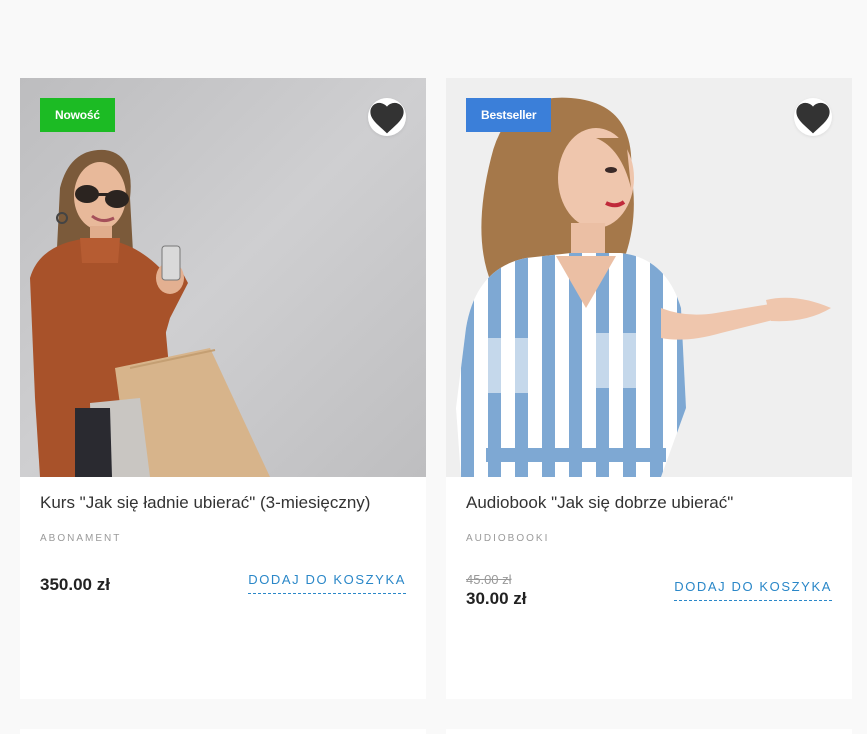  Describe the element at coordinates (489, 579) in the screenshot. I see `old-price: 45.00 zł` at that location.